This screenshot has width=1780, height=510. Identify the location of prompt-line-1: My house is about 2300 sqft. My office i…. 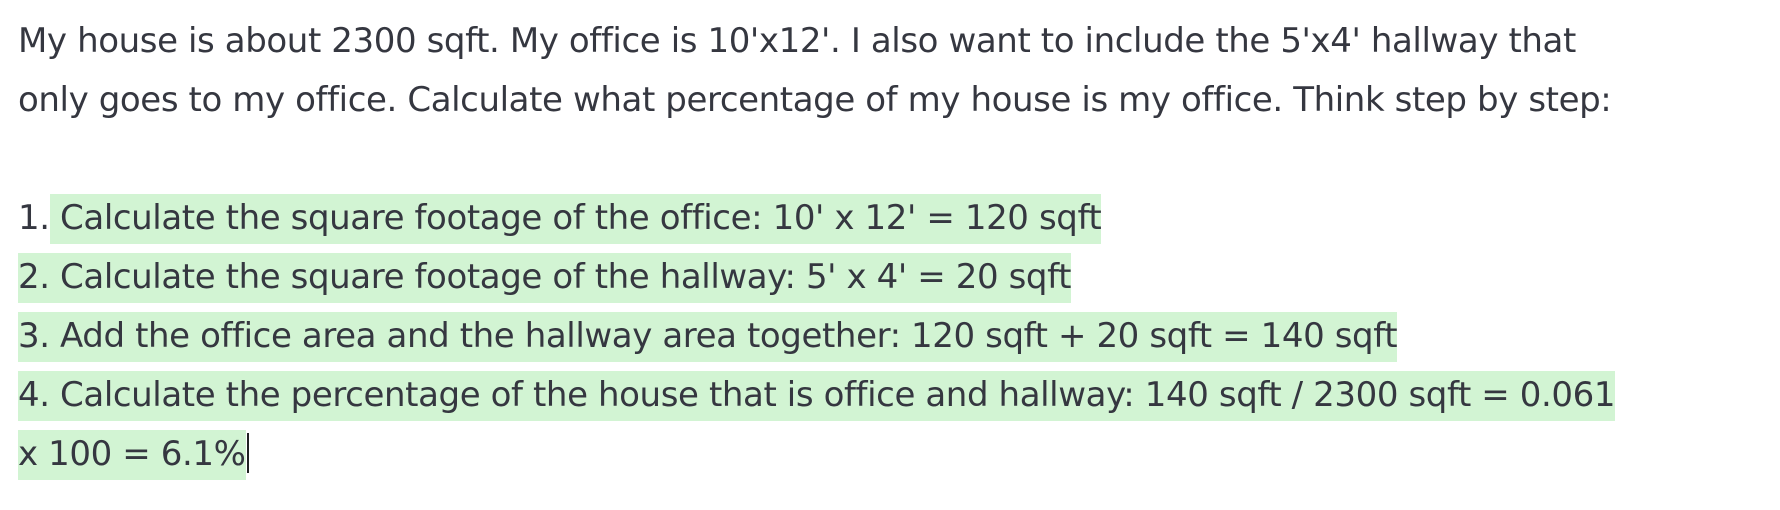
(797, 41).